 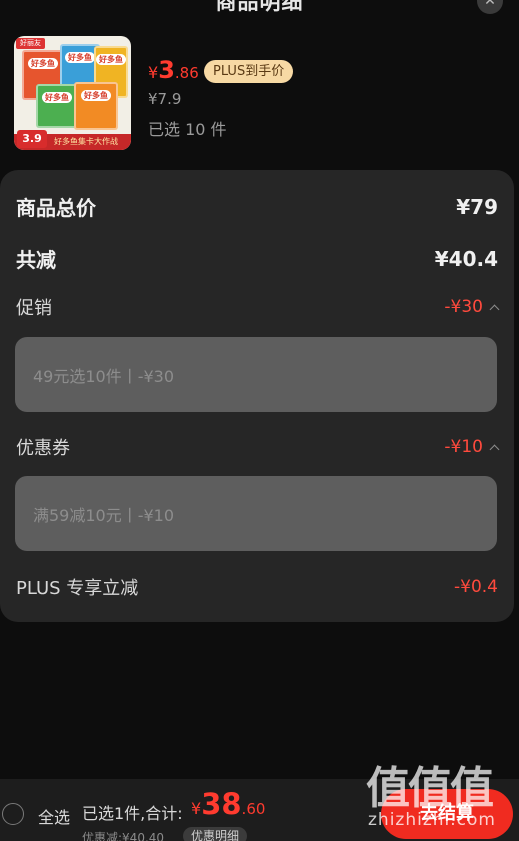 What do you see at coordinates (466, 258) in the screenshot?
I see `total-reduce-value: ¥40.4` at bounding box center [466, 258].